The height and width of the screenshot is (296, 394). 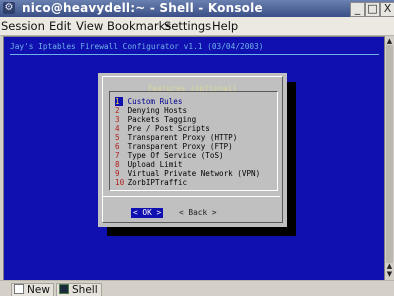 I want to click on scroll-thumb, so click(x=389, y=154).